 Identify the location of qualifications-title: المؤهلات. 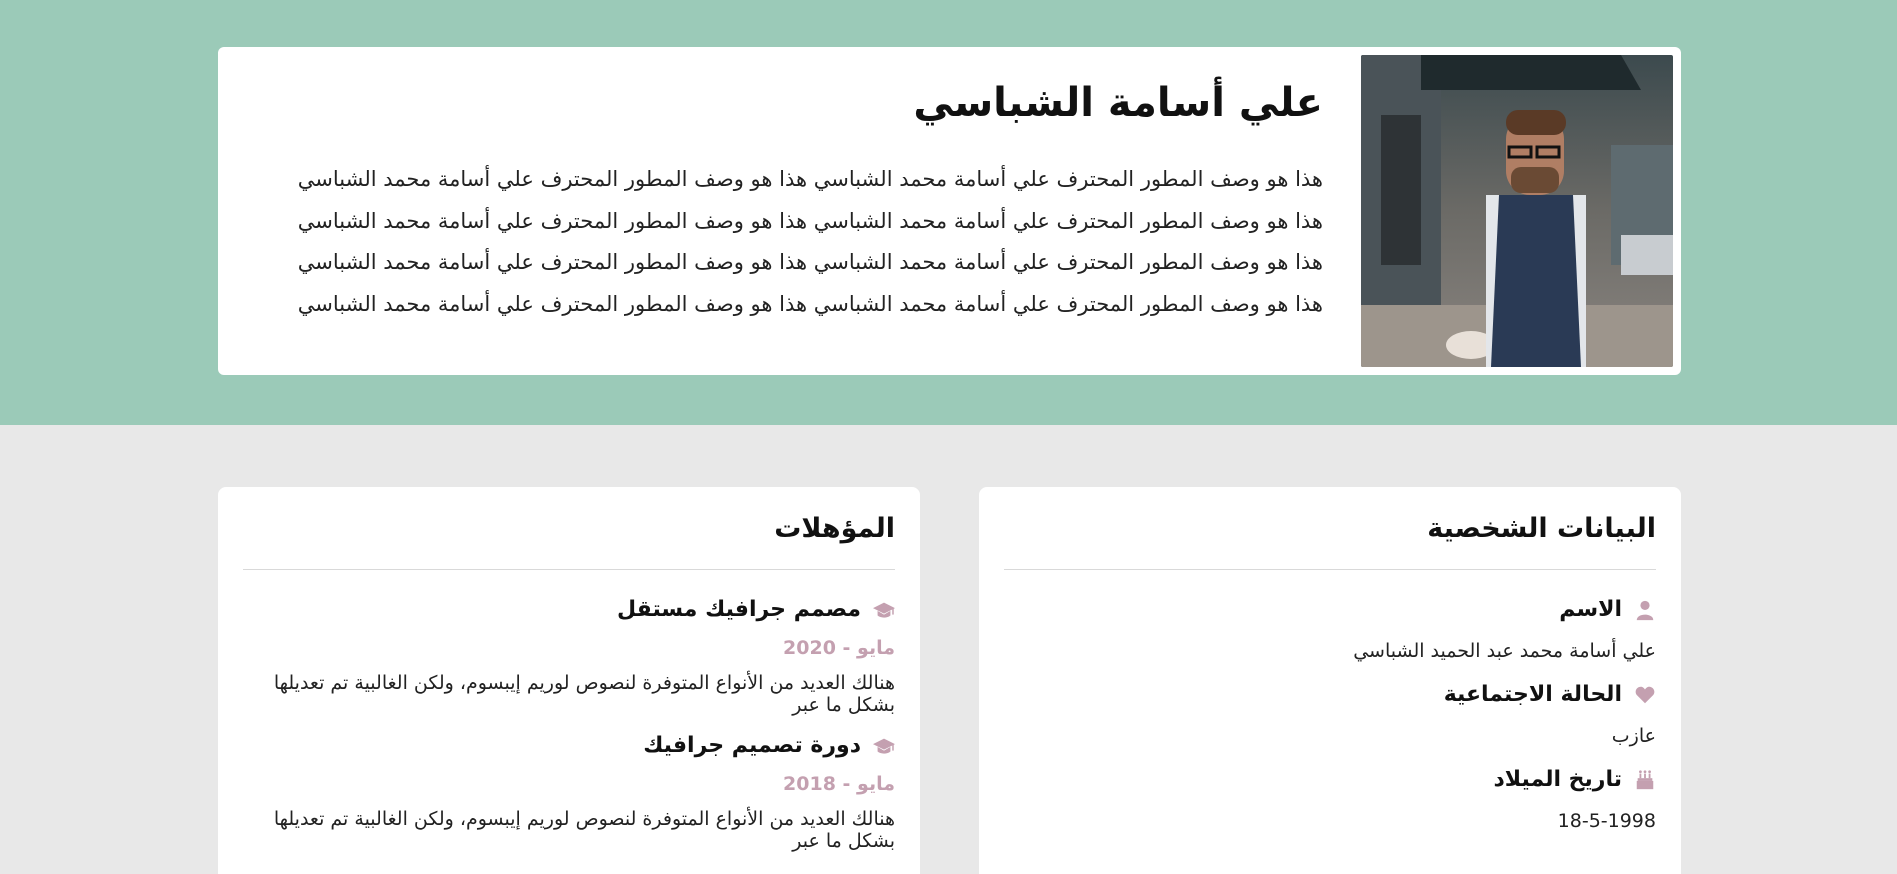
(569, 540).